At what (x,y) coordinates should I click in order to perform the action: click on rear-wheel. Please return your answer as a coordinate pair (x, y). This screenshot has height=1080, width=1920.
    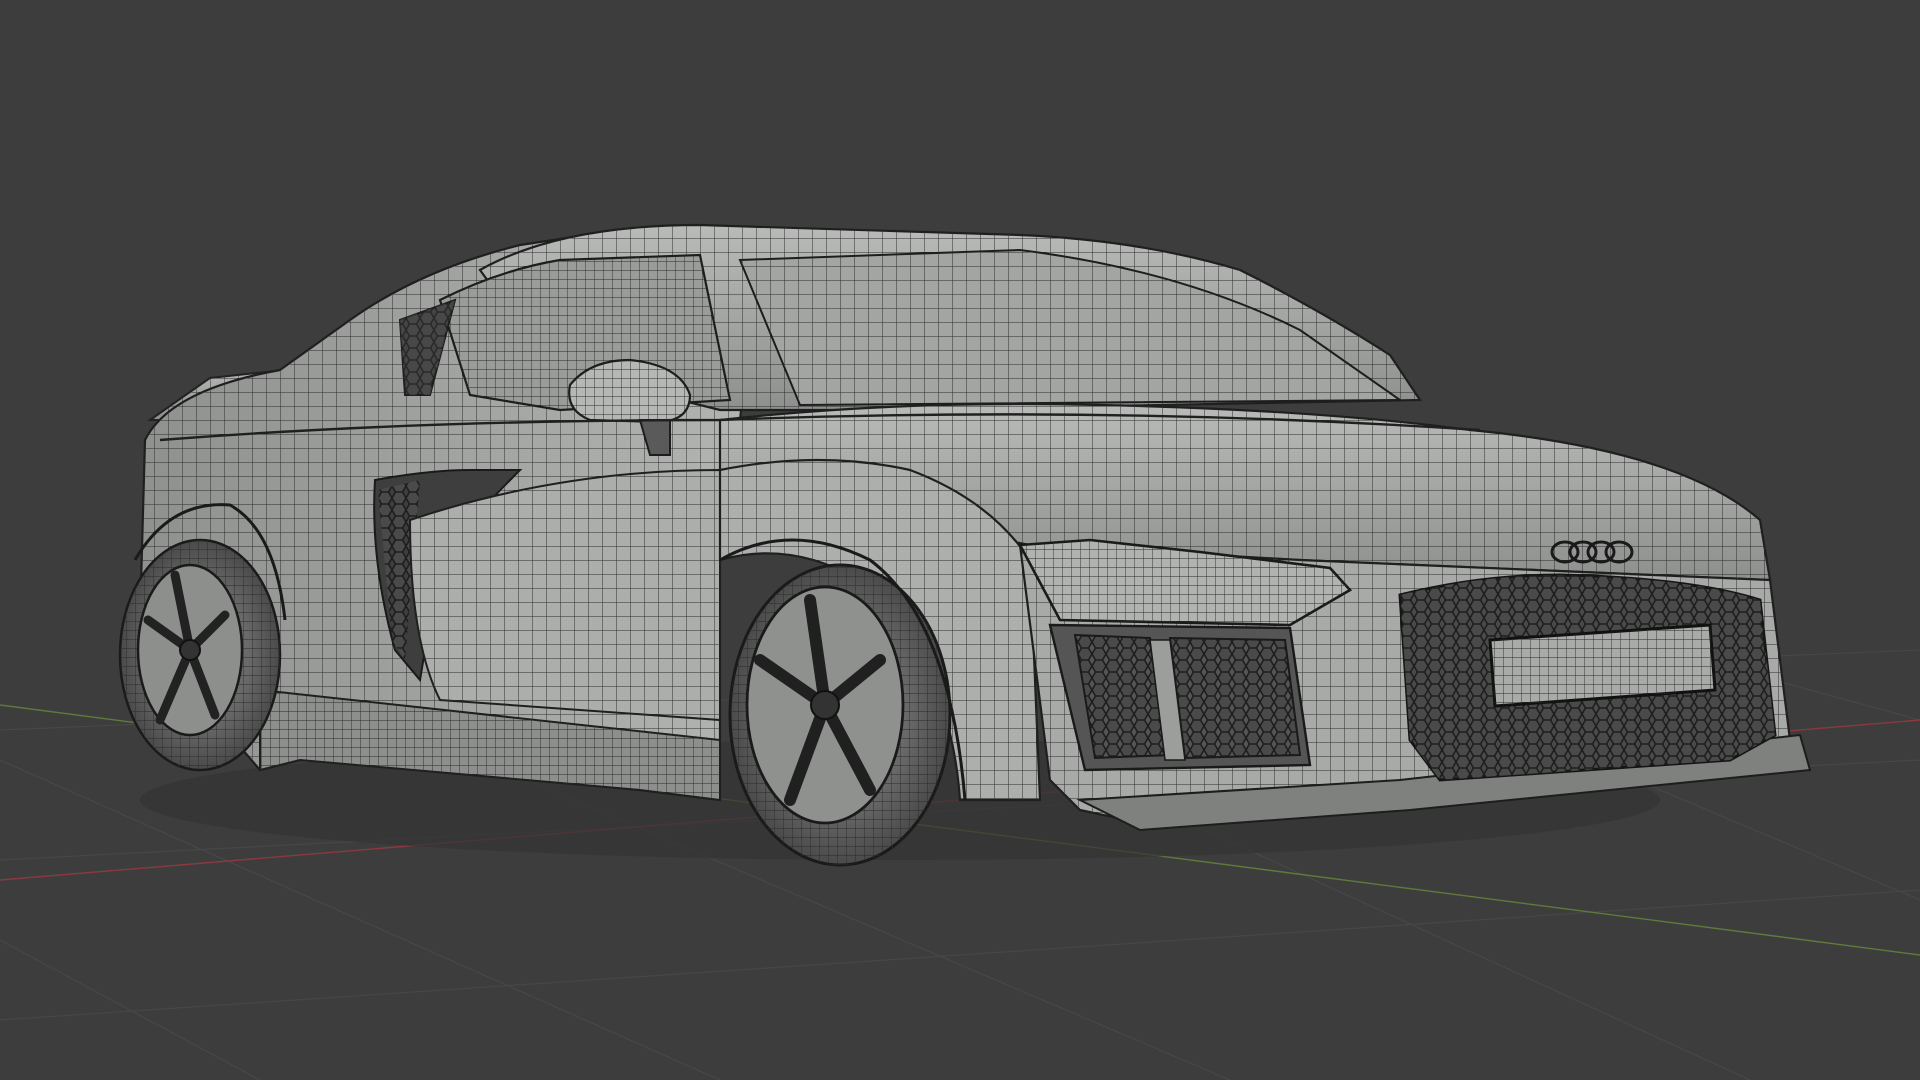
    Looking at the image, I should click on (200, 655).